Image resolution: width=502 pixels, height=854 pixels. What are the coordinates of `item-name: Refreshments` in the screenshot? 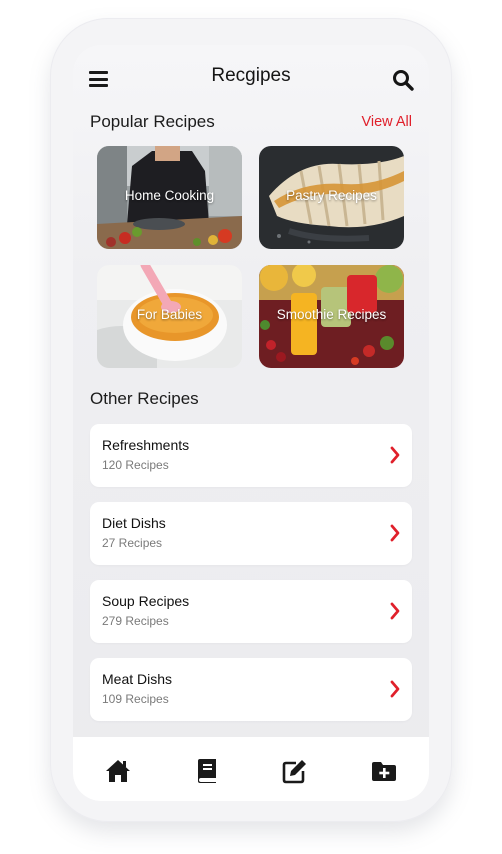 It's located at (146, 445).